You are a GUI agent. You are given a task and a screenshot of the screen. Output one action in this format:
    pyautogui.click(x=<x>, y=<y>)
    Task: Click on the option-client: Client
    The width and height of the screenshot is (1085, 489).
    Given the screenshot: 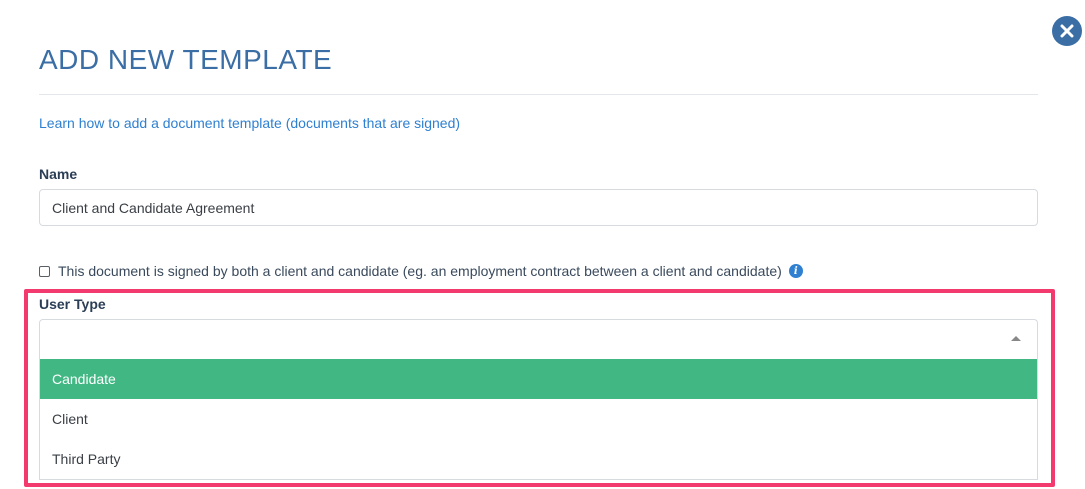 What is the action you would take?
    pyautogui.click(x=538, y=419)
    